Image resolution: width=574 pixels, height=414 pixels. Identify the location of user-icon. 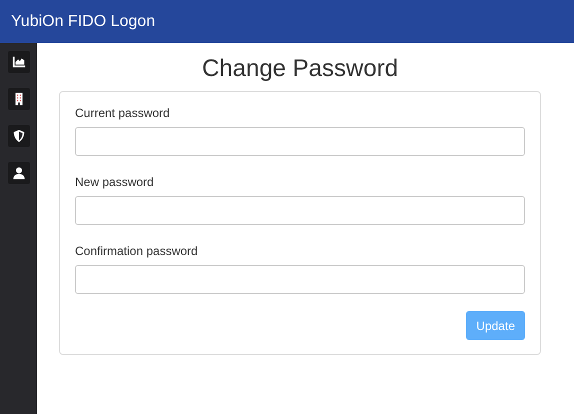
(19, 173).